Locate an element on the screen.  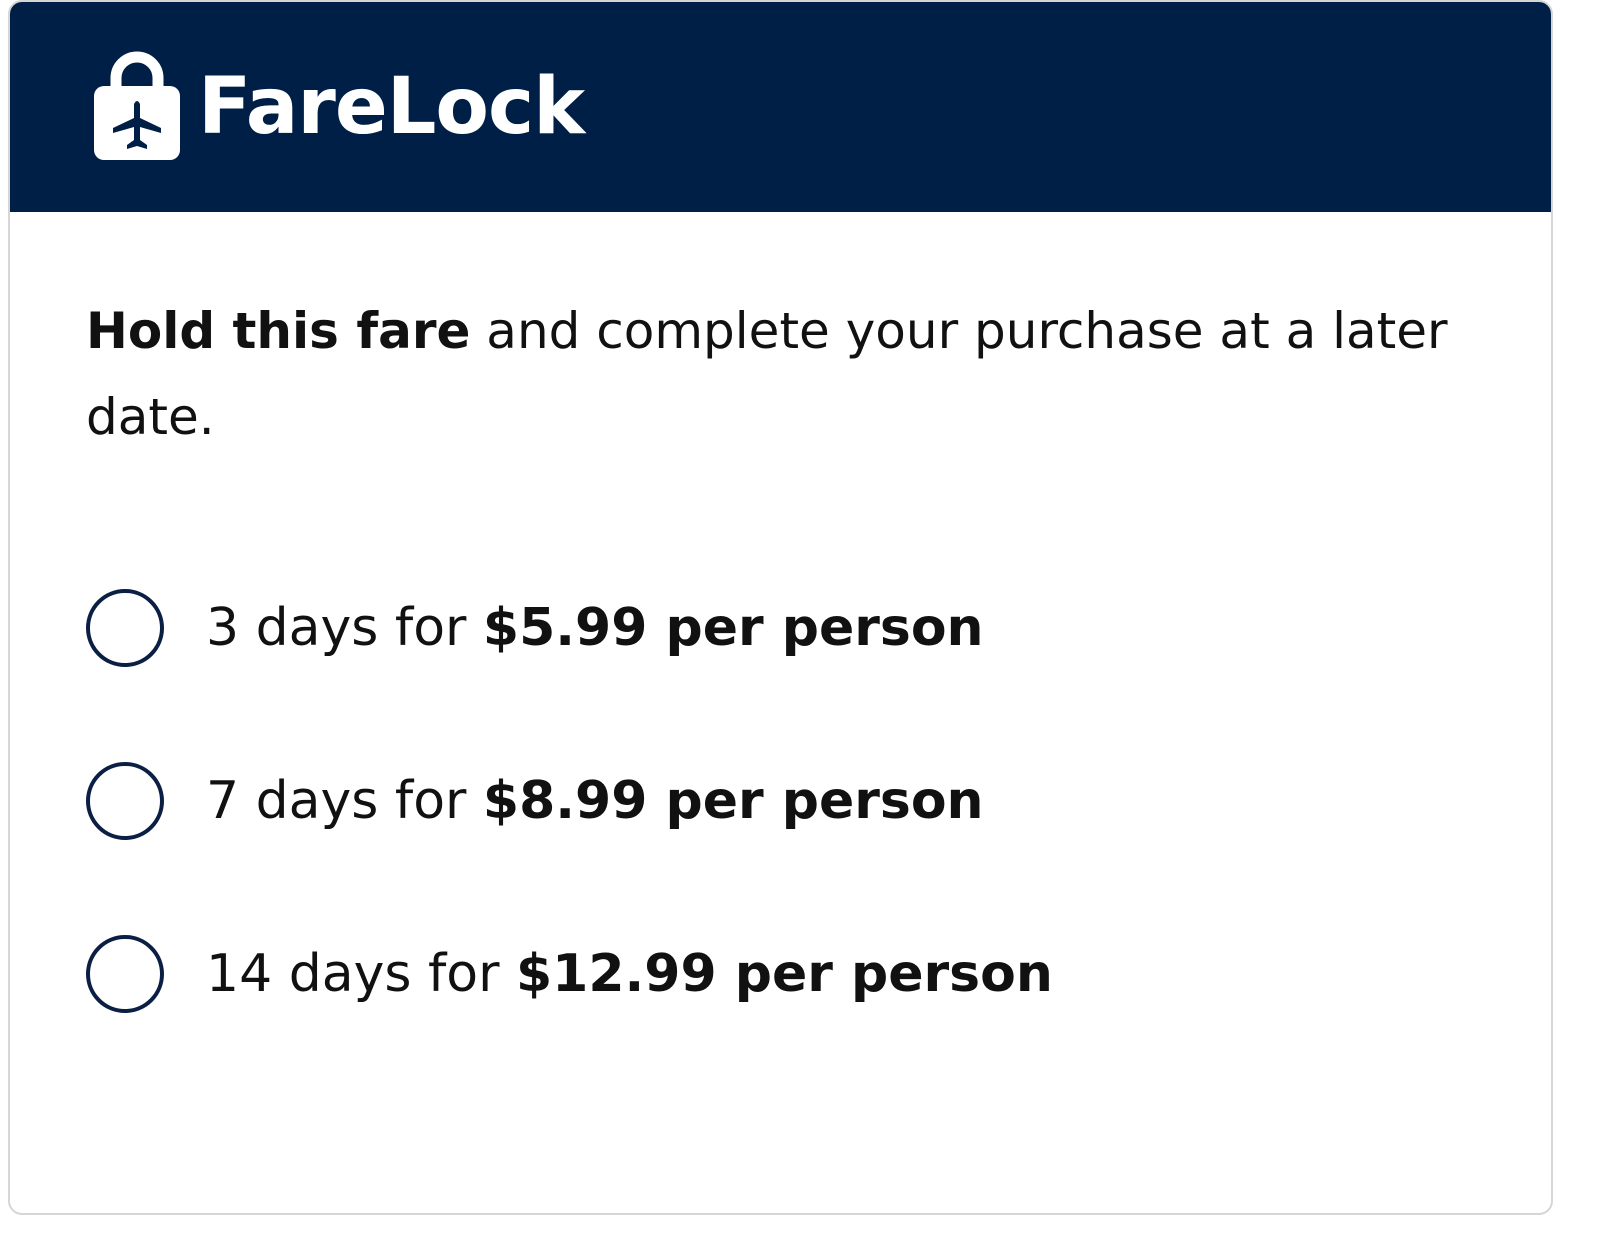
option-duration: 3 days for is located at coordinates (344, 628).